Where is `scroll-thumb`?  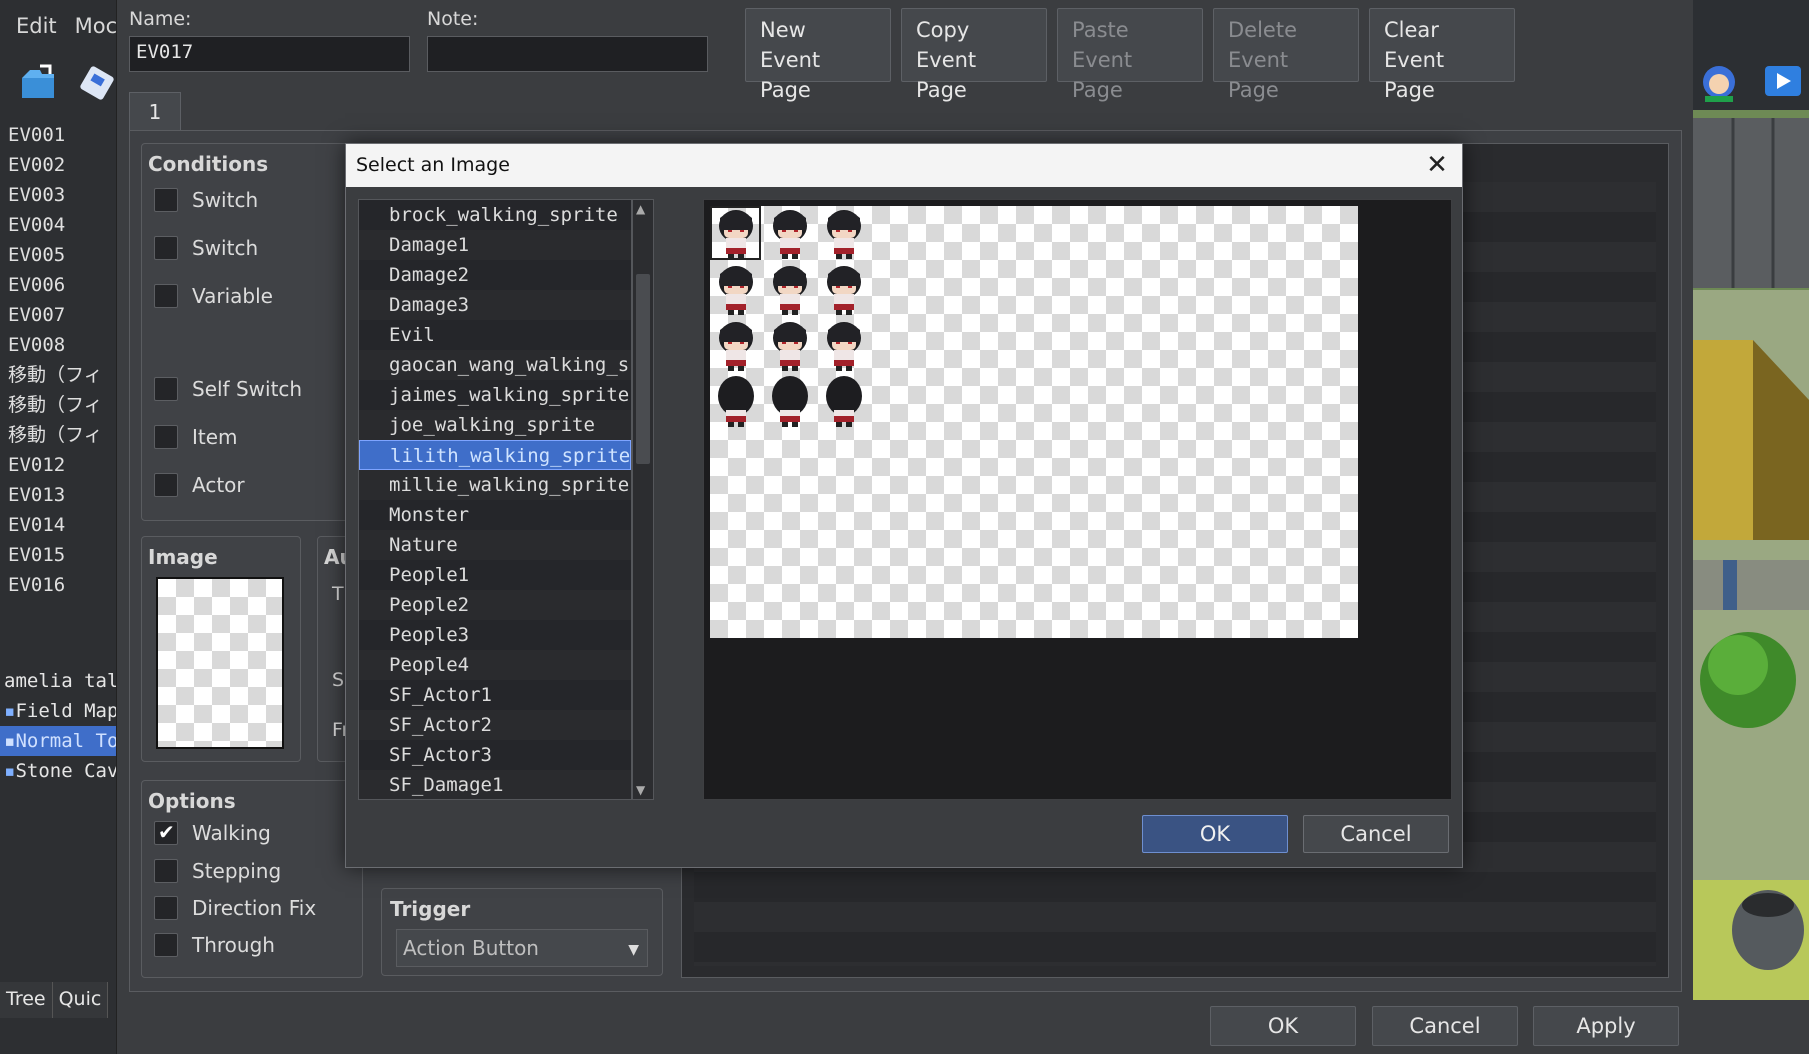 scroll-thumb is located at coordinates (643, 369).